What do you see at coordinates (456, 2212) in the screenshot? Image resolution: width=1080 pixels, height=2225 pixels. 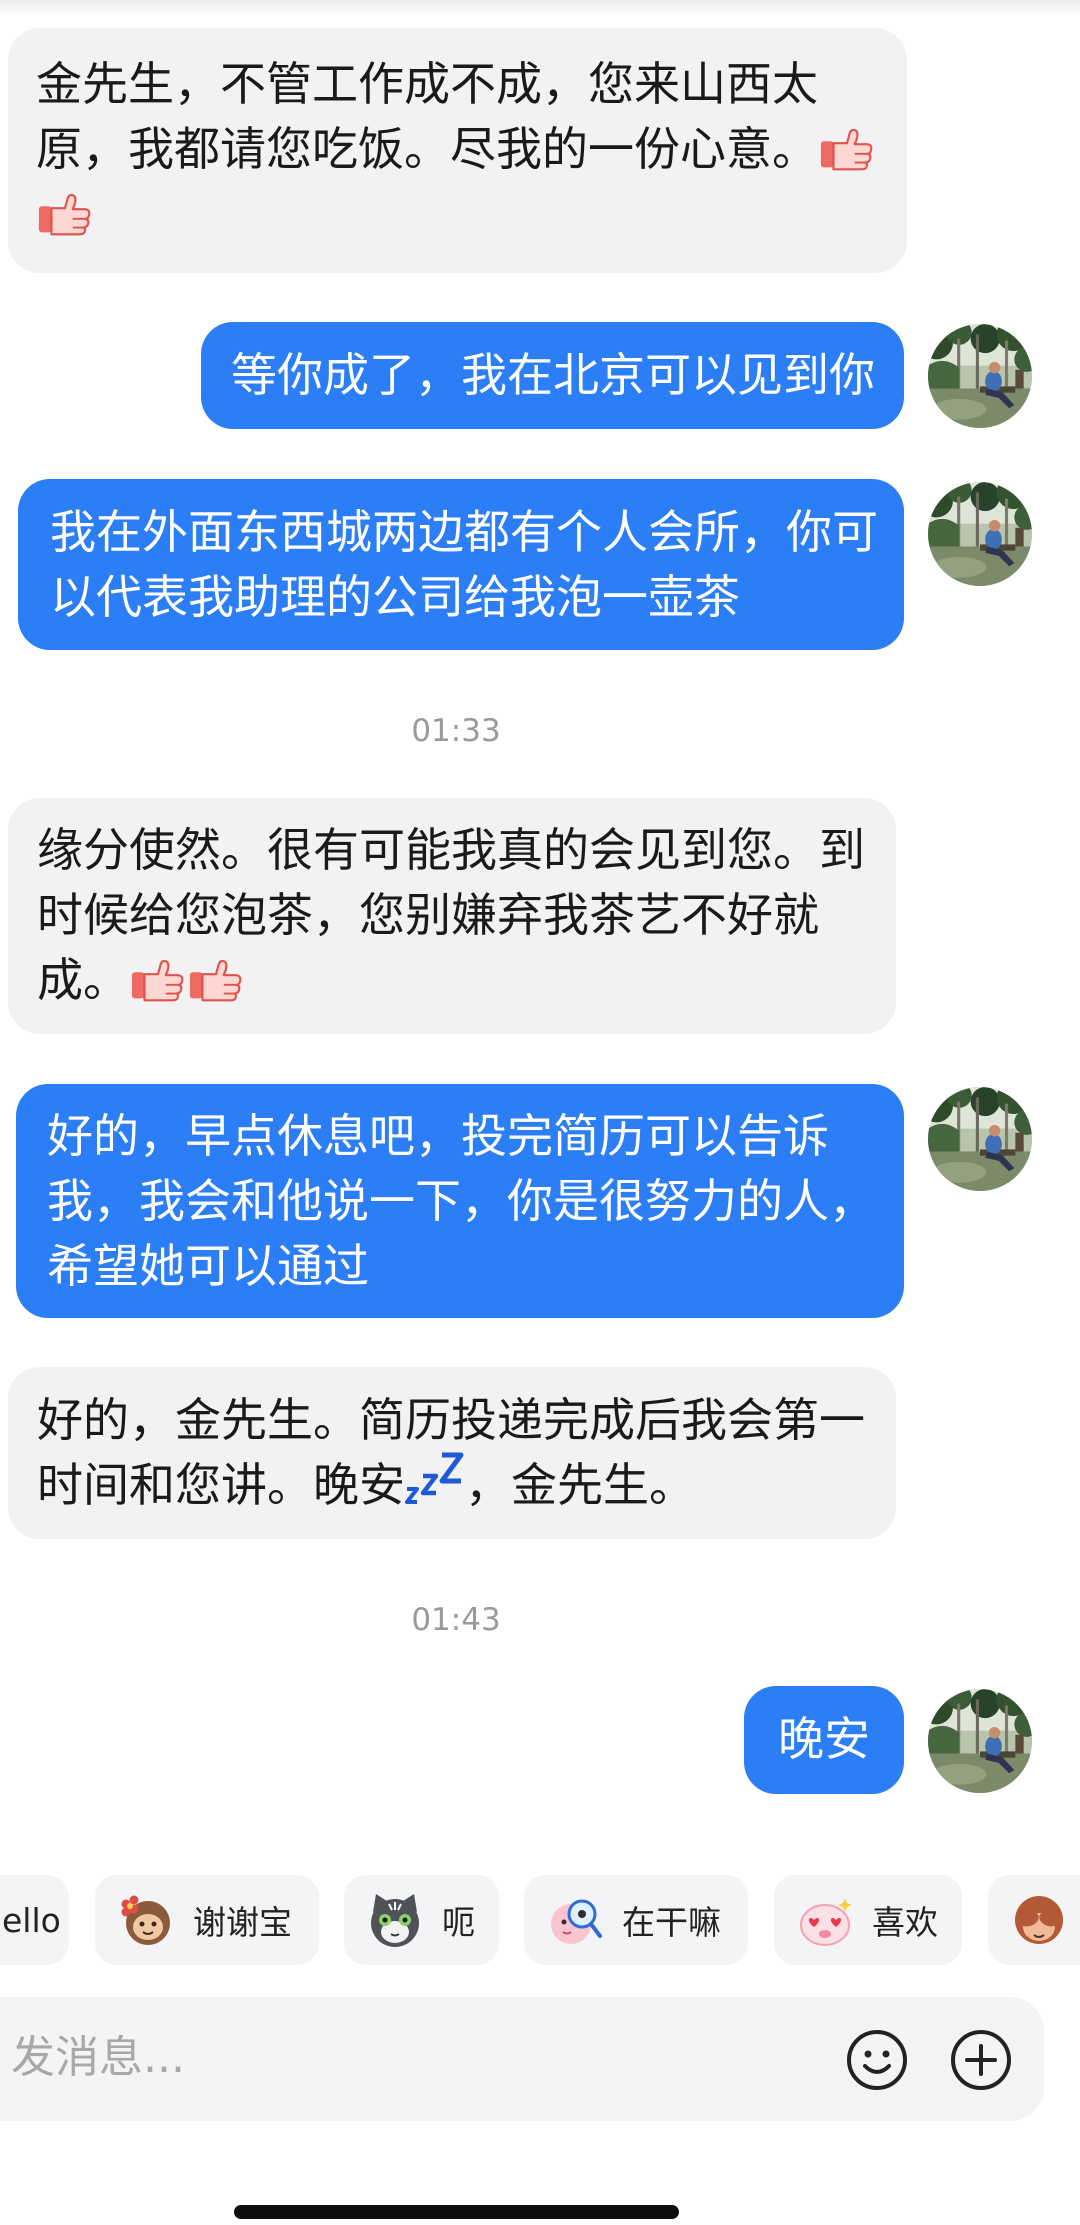 I see `home-indicator` at bounding box center [456, 2212].